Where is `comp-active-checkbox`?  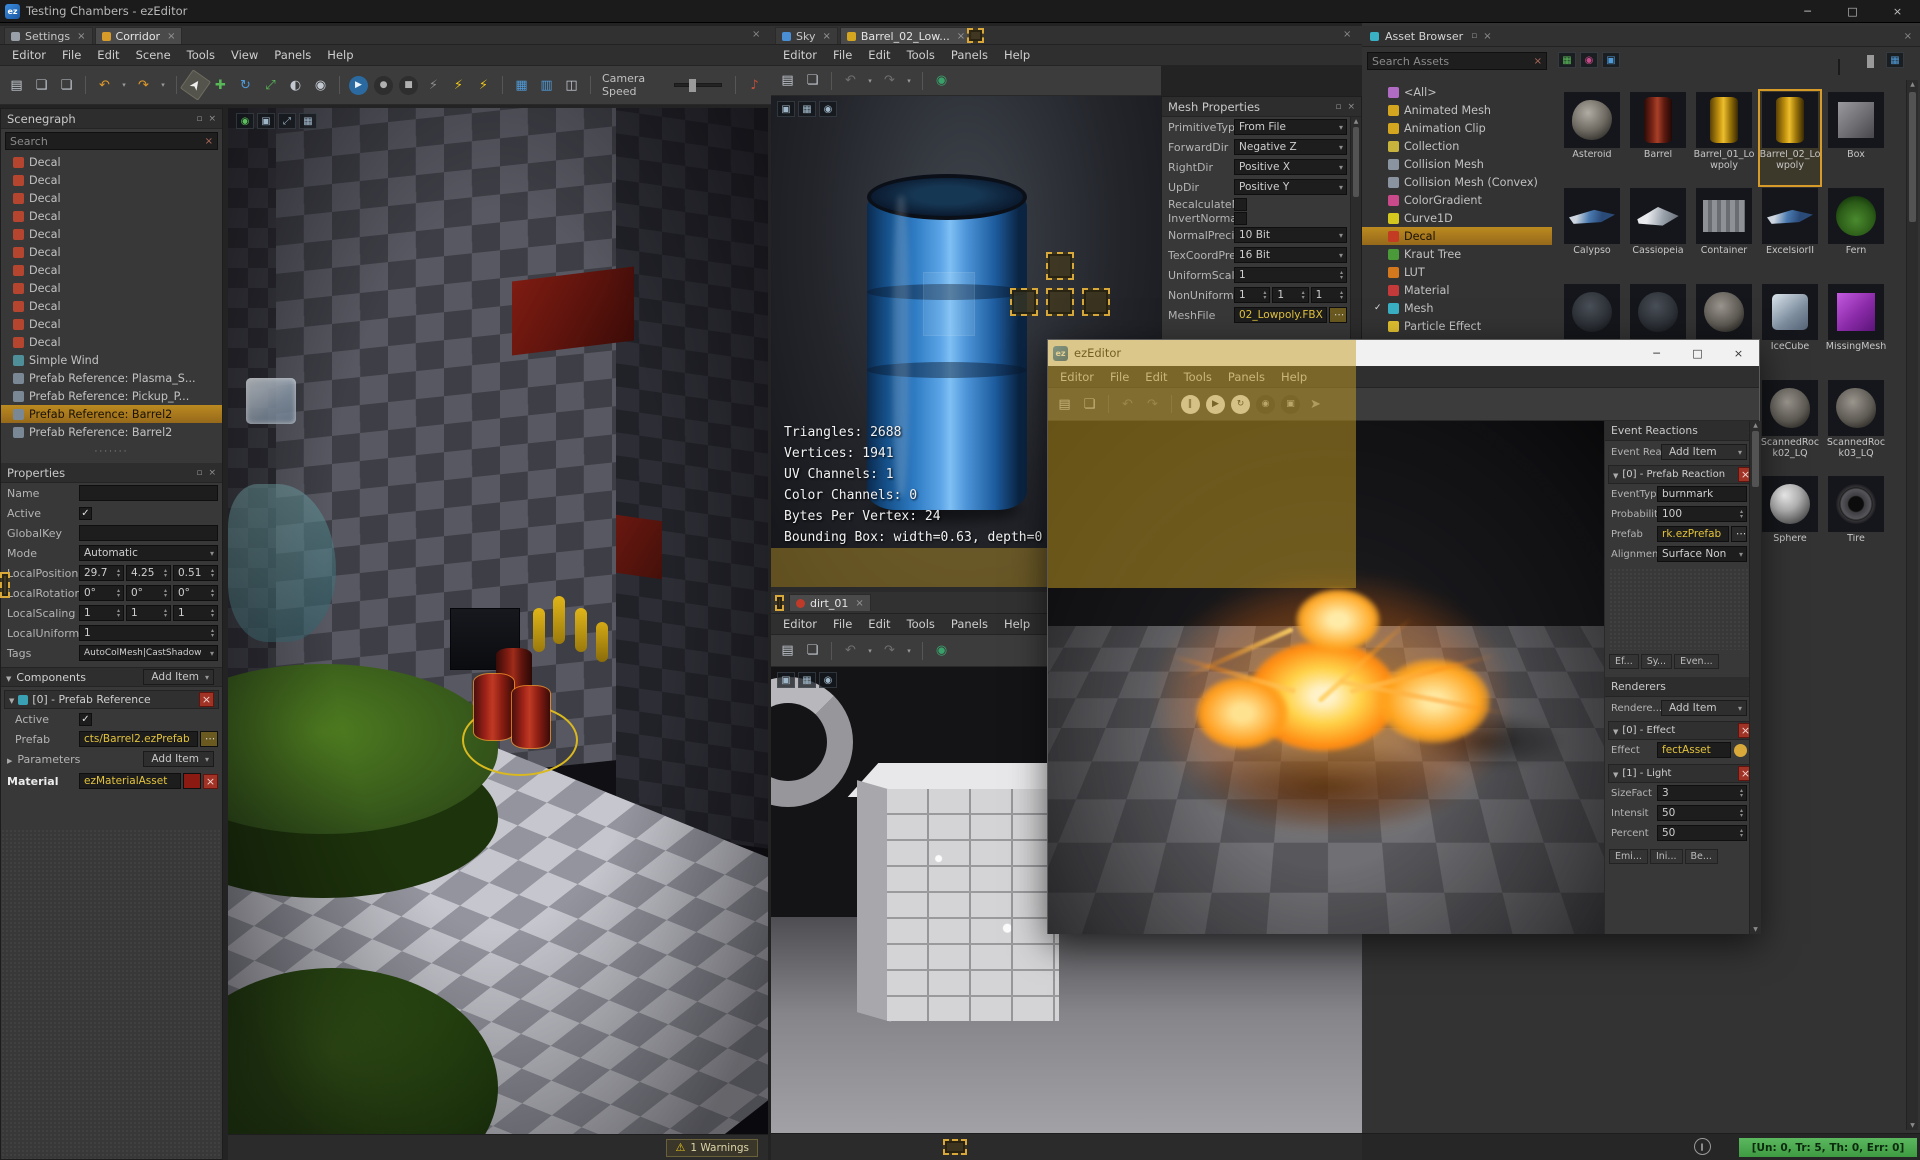 comp-active-checkbox is located at coordinates (85, 719).